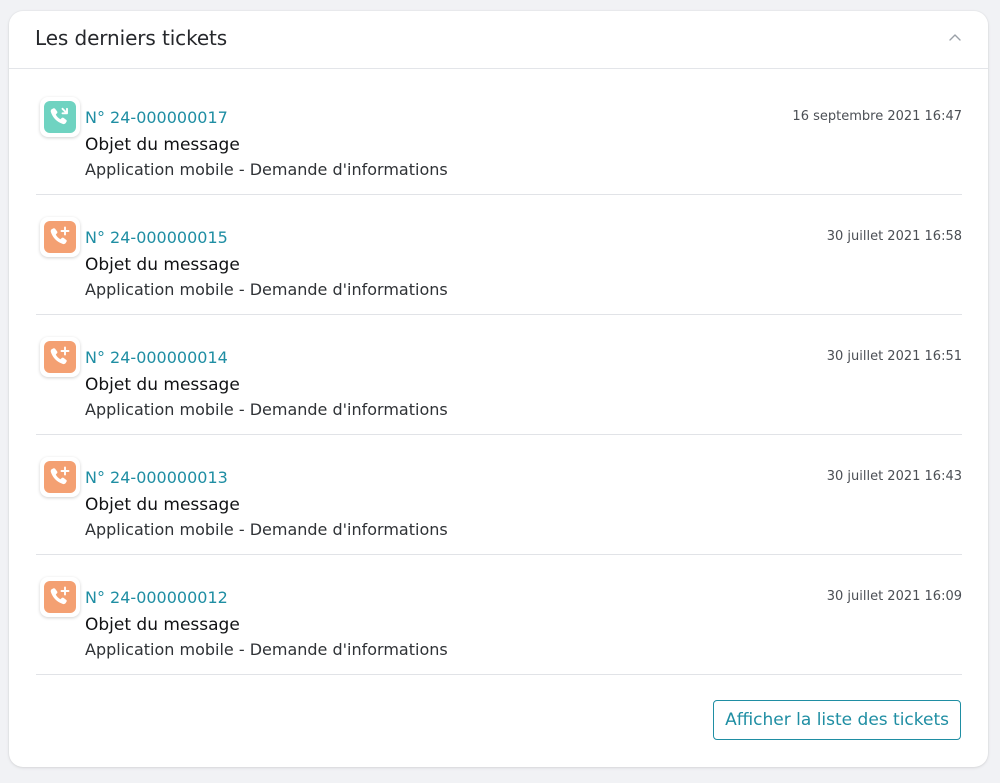 The height and width of the screenshot is (783, 1000). What do you see at coordinates (894, 596) in the screenshot?
I see `ticket-date: 30 juillet 2021 16:09` at bounding box center [894, 596].